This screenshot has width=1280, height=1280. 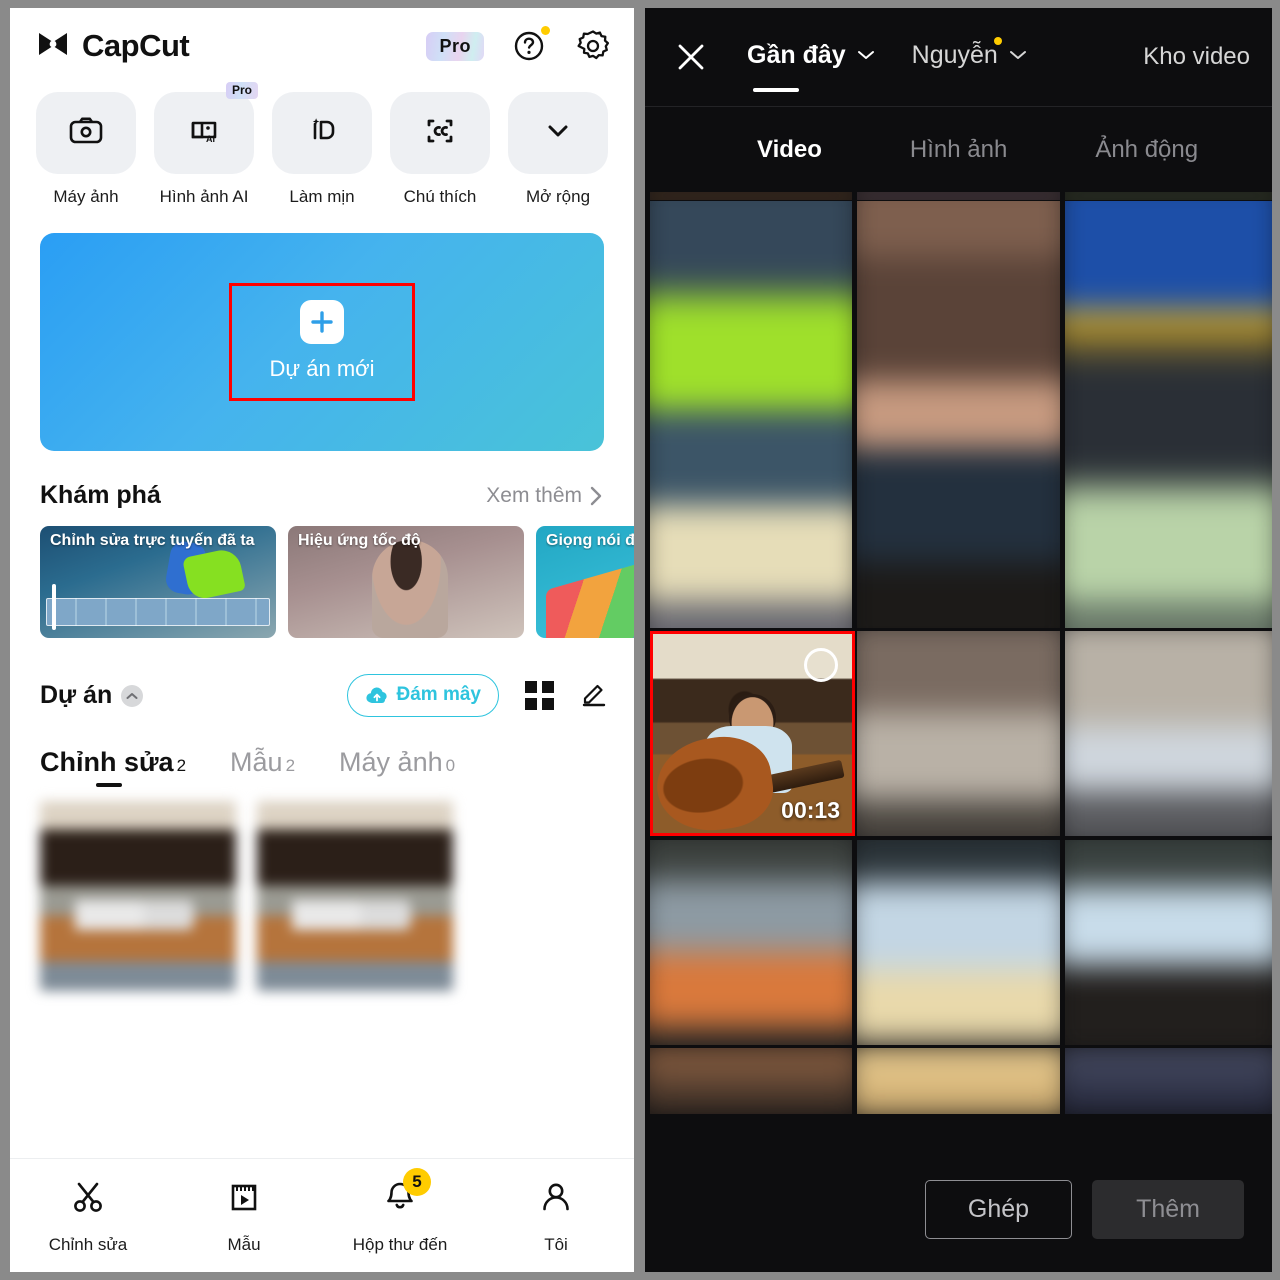 I want to click on nav-item-inbox: 5 Hộp thư đến, so click(x=400, y=1211).